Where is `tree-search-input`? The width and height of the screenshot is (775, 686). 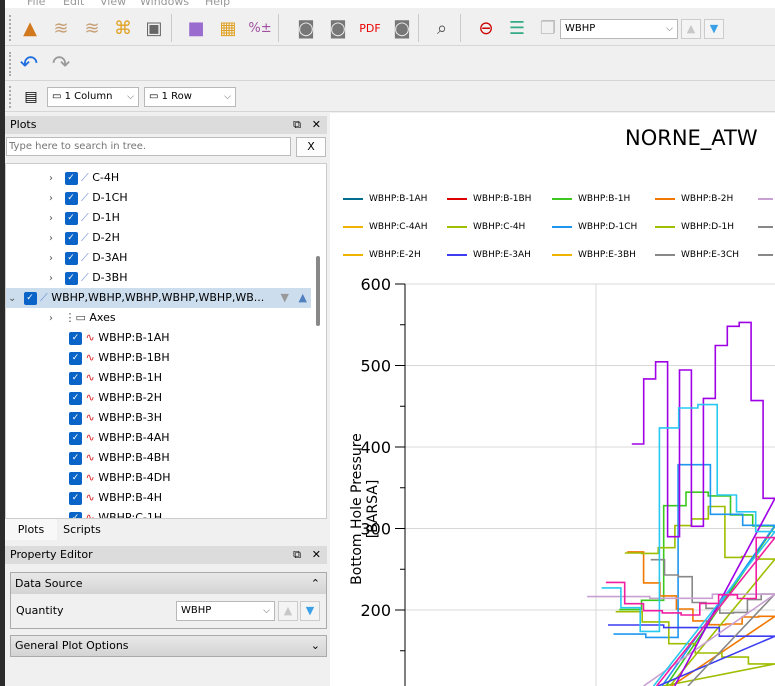
tree-search-input is located at coordinates (148, 146).